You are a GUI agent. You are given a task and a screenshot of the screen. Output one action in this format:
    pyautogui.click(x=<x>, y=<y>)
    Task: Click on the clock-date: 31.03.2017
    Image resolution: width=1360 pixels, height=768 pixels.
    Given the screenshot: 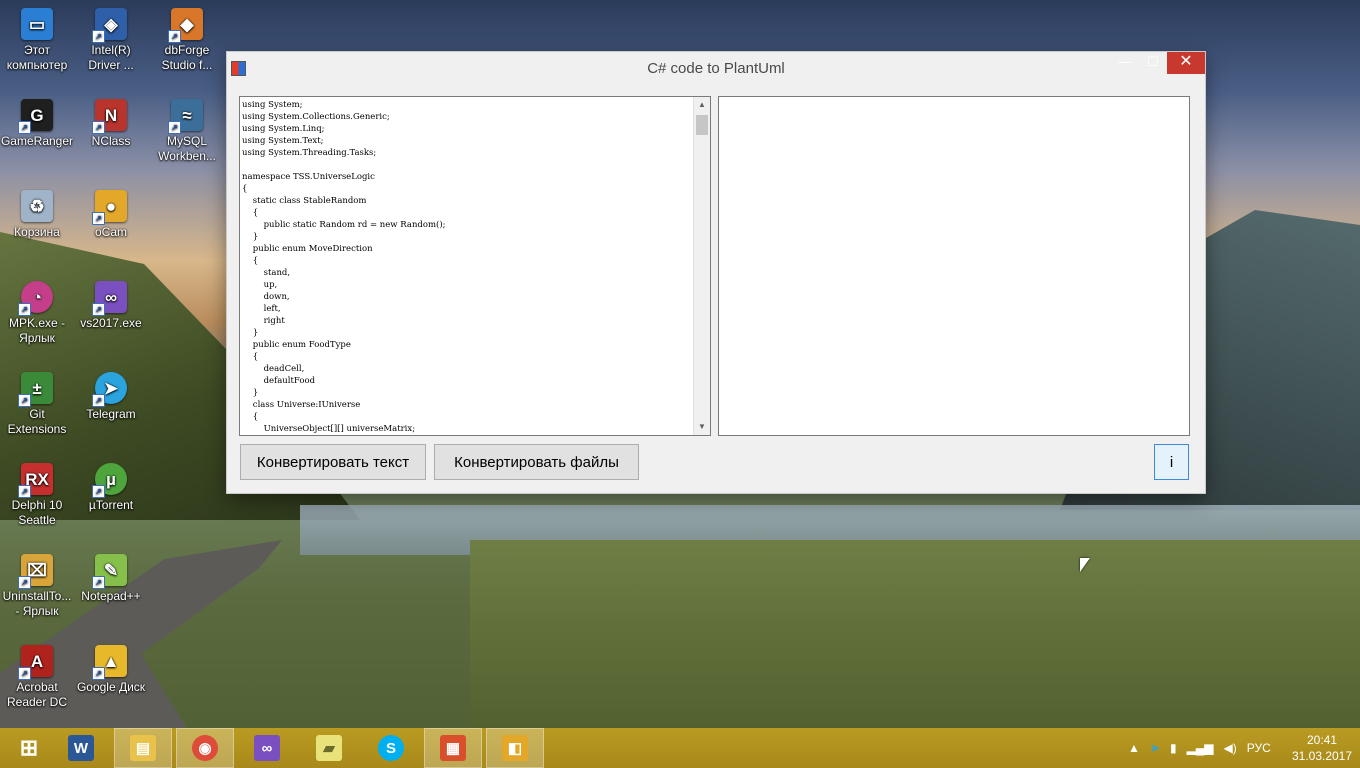 What is the action you would take?
    pyautogui.click(x=1322, y=756)
    